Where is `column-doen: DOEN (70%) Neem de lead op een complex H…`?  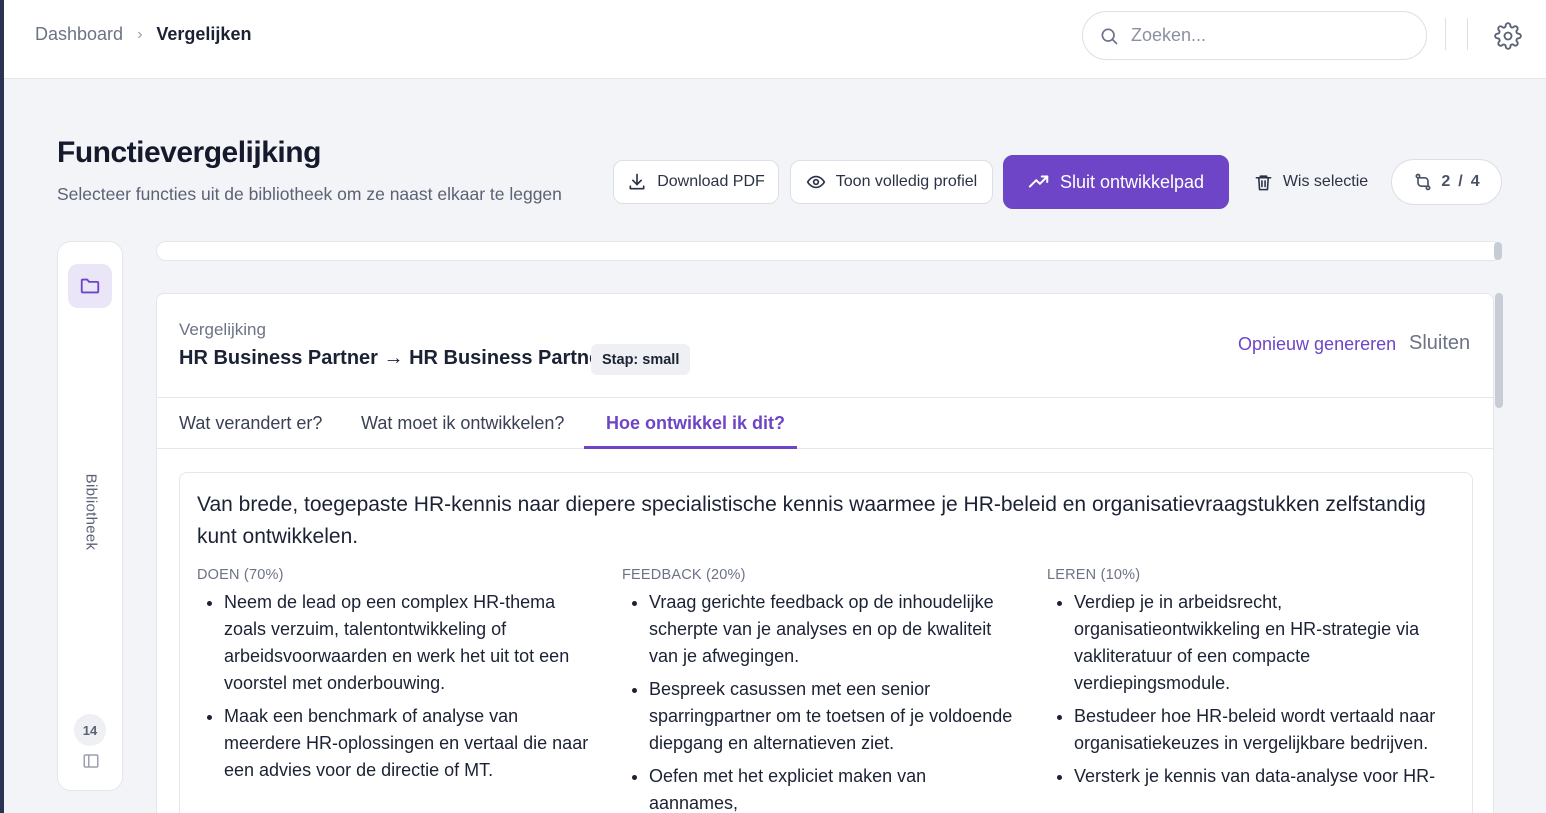 column-doen: DOEN (70%) Neem de lead op een complex H… is located at coordinates (396, 678).